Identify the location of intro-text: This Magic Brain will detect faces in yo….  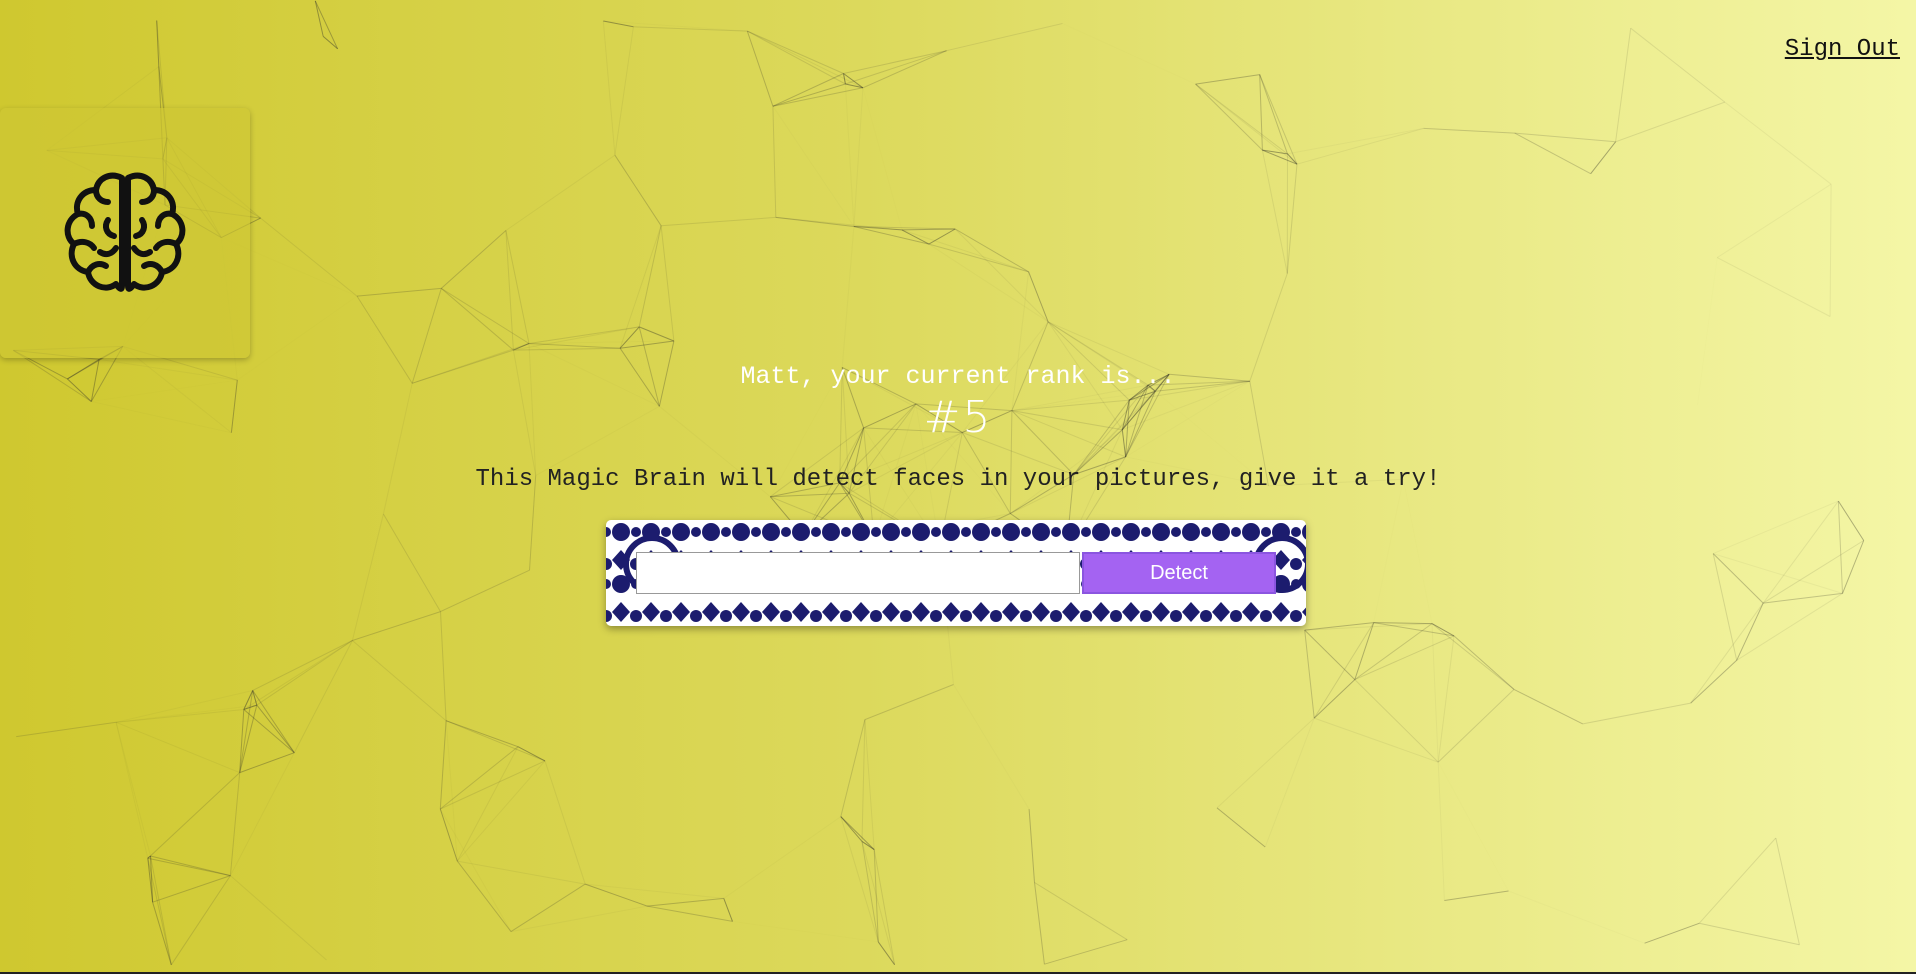
(958, 479).